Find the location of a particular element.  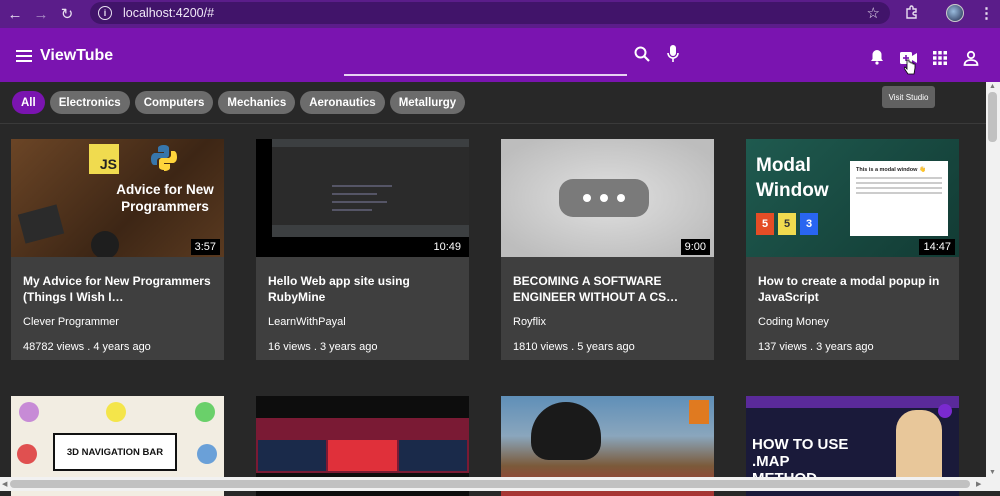

video-duration: 3:57 is located at coordinates (205, 247).